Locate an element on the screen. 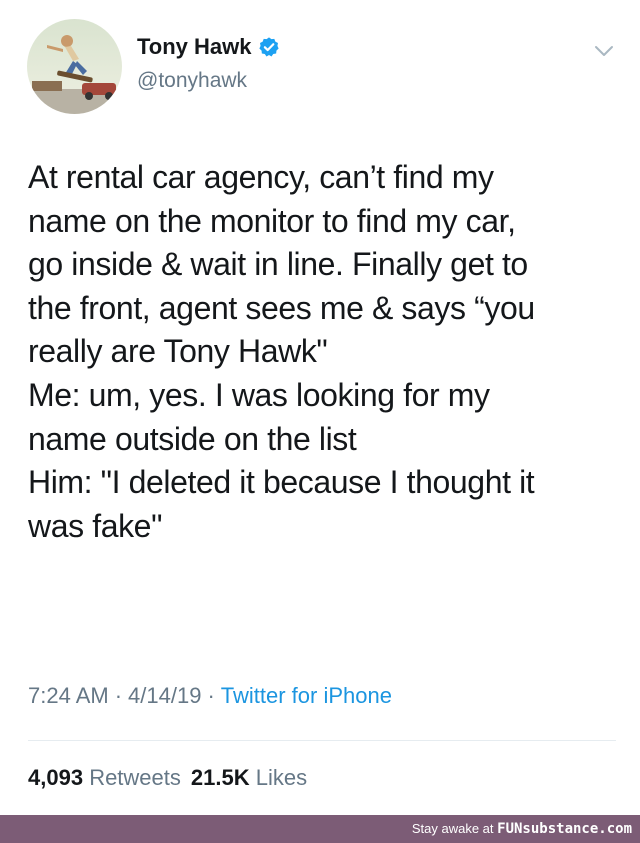  likes-label: Likes is located at coordinates (281, 777).